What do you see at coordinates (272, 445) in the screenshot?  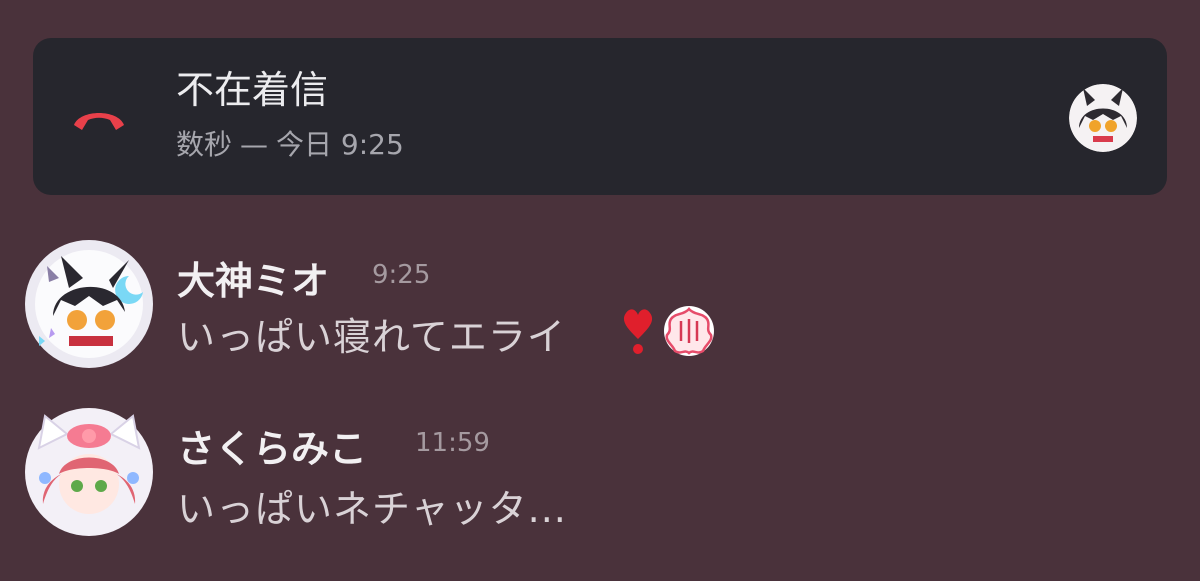 I see `message-author: さくらみこ` at bounding box center [272, 445].